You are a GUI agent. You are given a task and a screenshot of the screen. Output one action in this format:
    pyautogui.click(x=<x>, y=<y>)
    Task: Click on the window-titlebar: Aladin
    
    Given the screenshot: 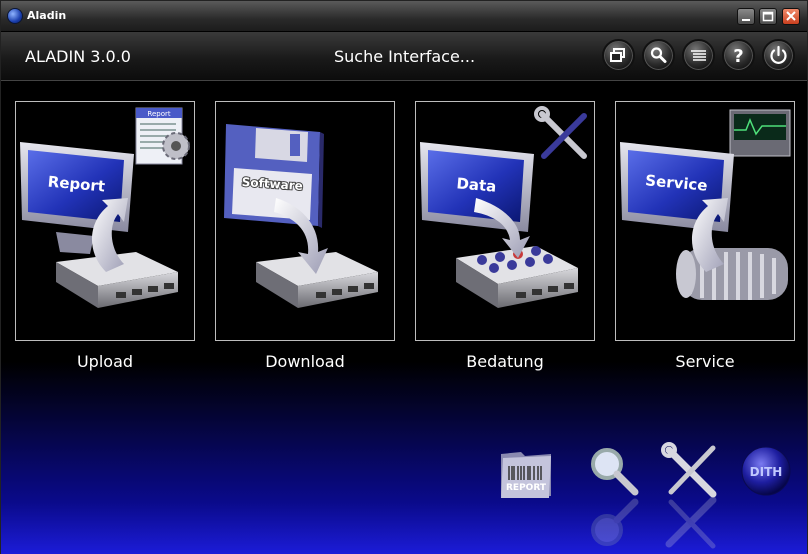 What is the action you would take?
    pyautogui.click(x=404, y=16)
    